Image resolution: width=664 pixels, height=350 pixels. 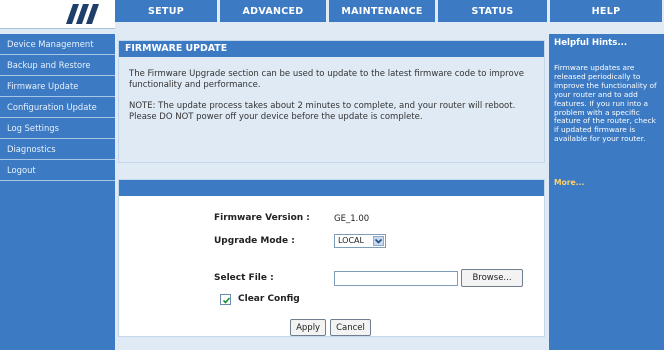 What do you see at coordinates (396, 278) in the screenshot?
I see `file-path-input` at bounding box center [396, 278].